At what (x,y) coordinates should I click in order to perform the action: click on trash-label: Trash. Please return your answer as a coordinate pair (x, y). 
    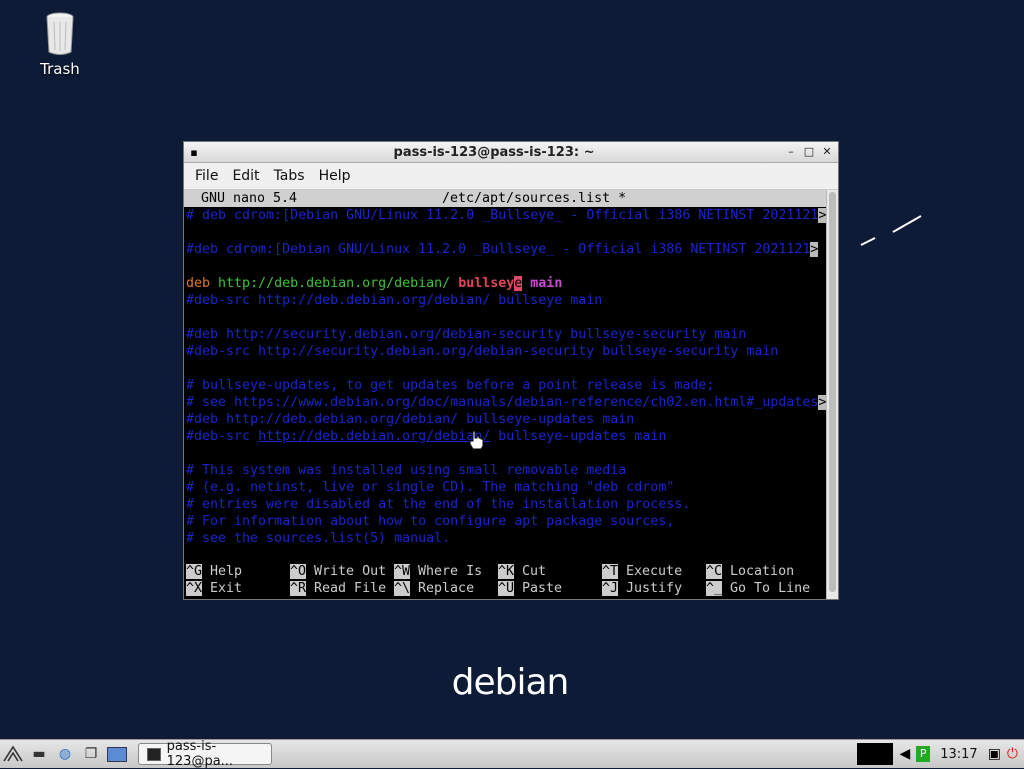
    Looking at the image, I should click on (60, 69).